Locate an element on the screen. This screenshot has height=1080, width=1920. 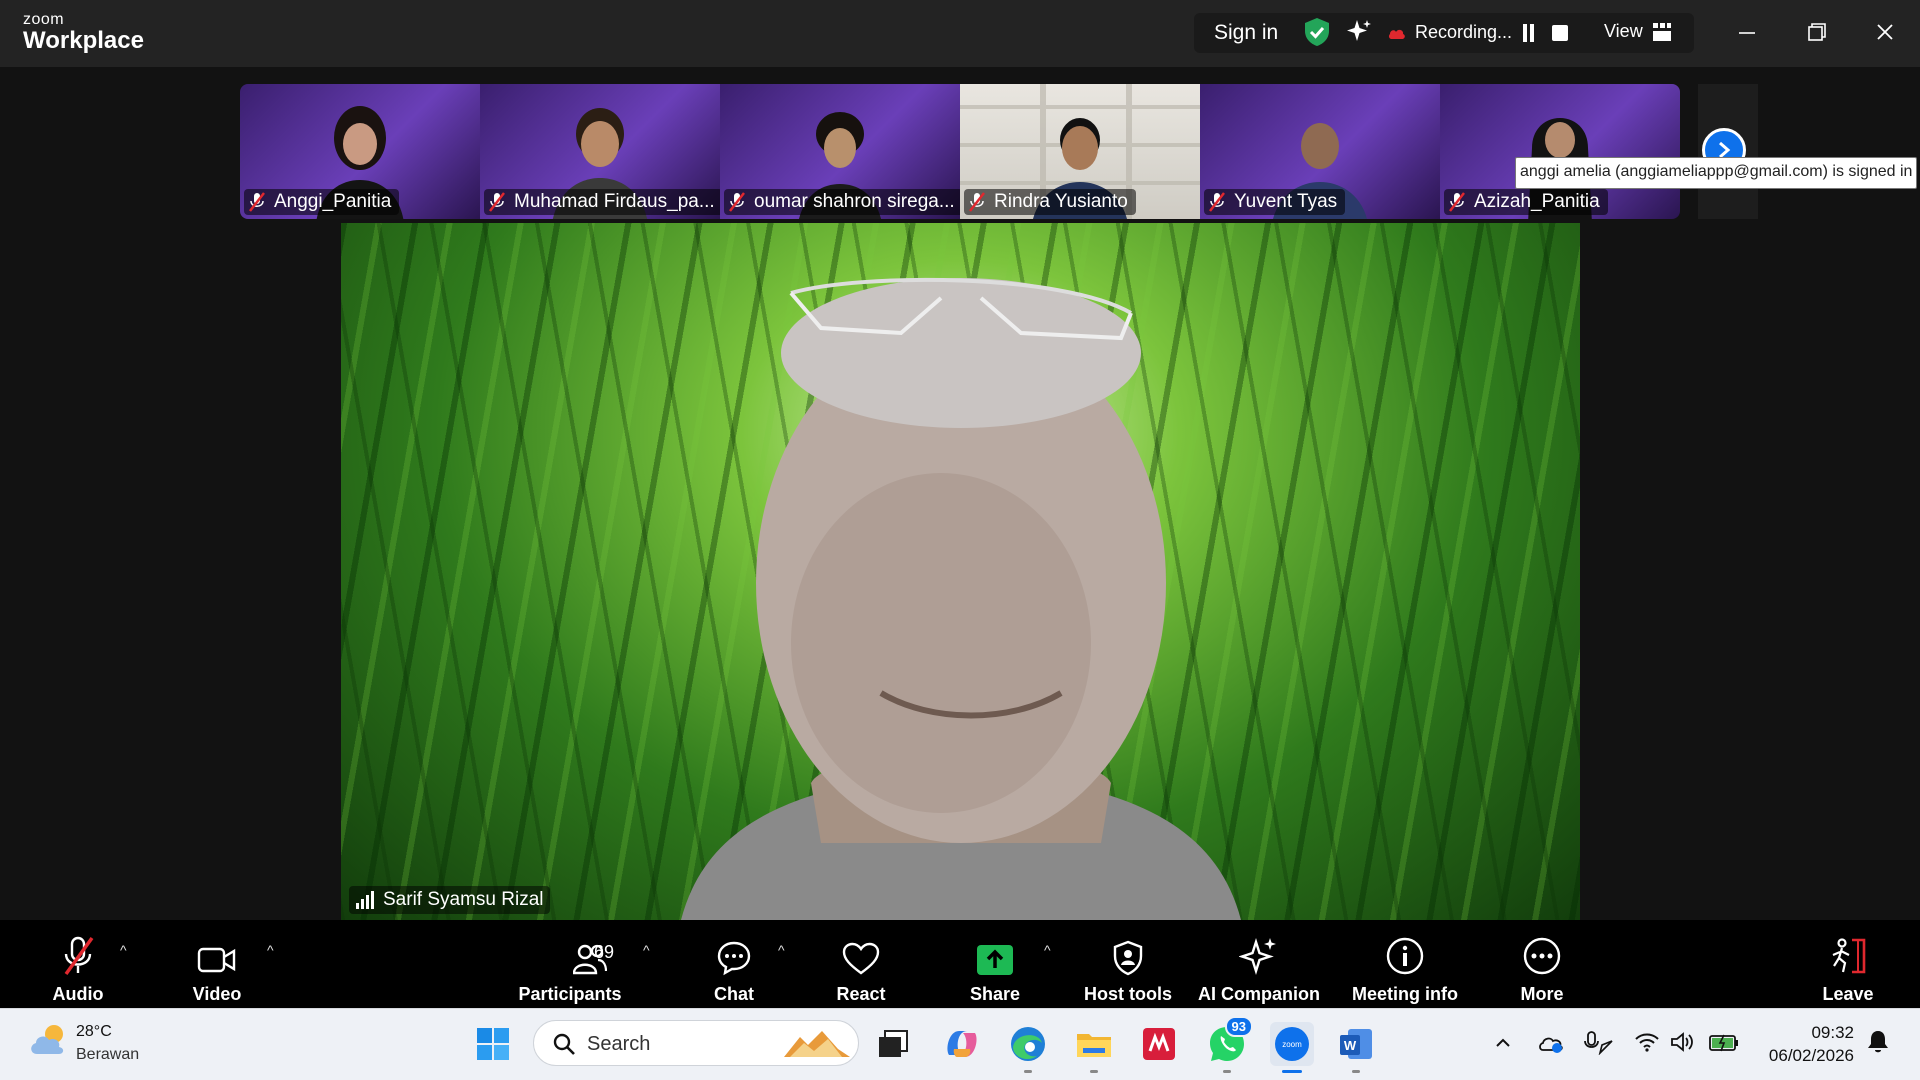
notification-bell-icon is located at coordinates (1878, 1044).